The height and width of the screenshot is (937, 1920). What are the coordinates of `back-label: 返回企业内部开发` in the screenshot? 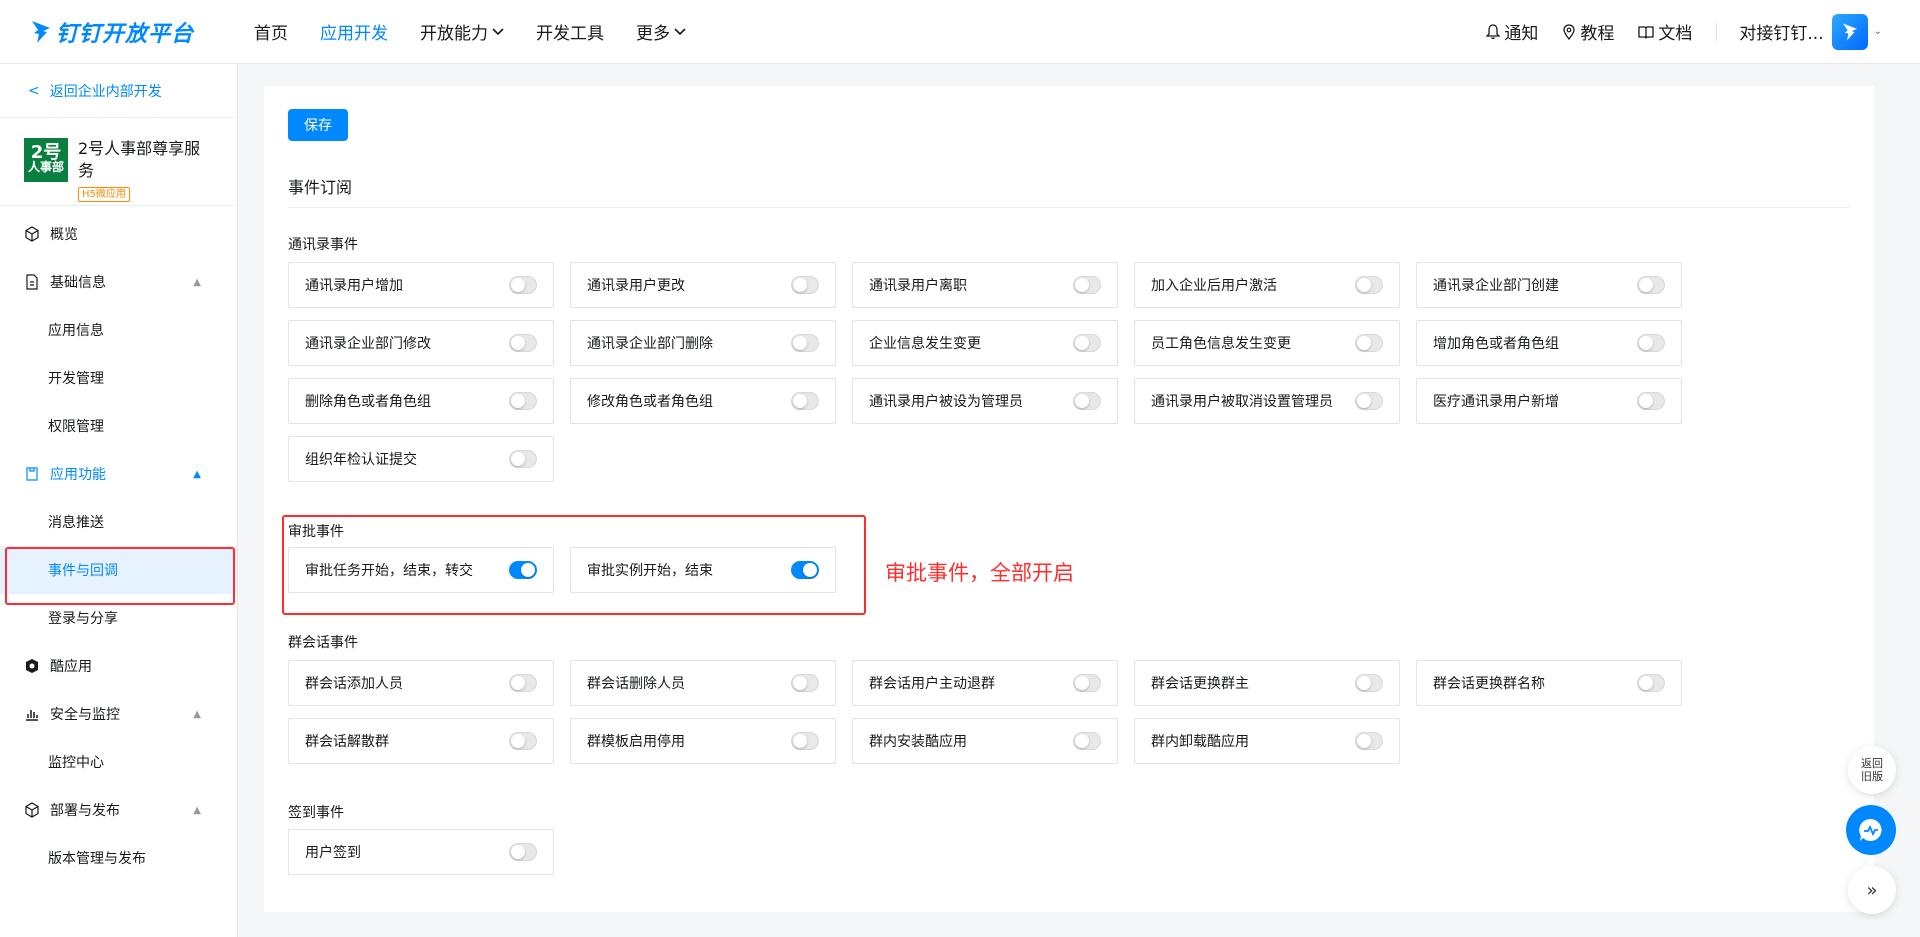 It's located at (105, 91).